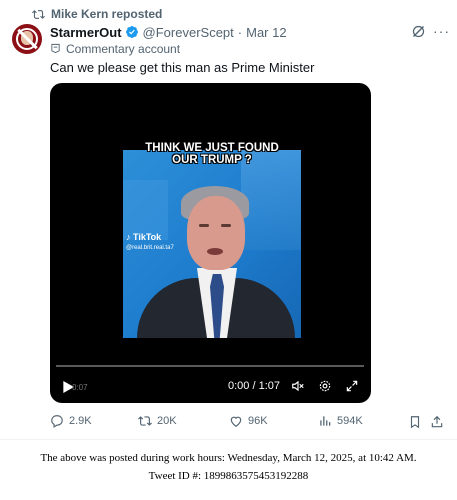  I want to click on author-row: StarmerOut @ForeverScept · Mar 12, so click(168, 32).